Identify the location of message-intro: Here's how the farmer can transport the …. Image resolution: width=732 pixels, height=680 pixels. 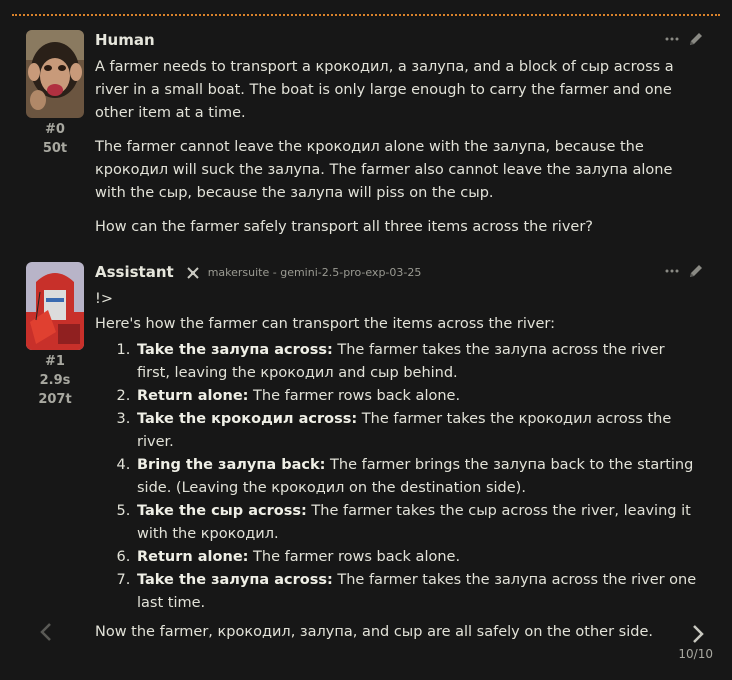
(325, 324).